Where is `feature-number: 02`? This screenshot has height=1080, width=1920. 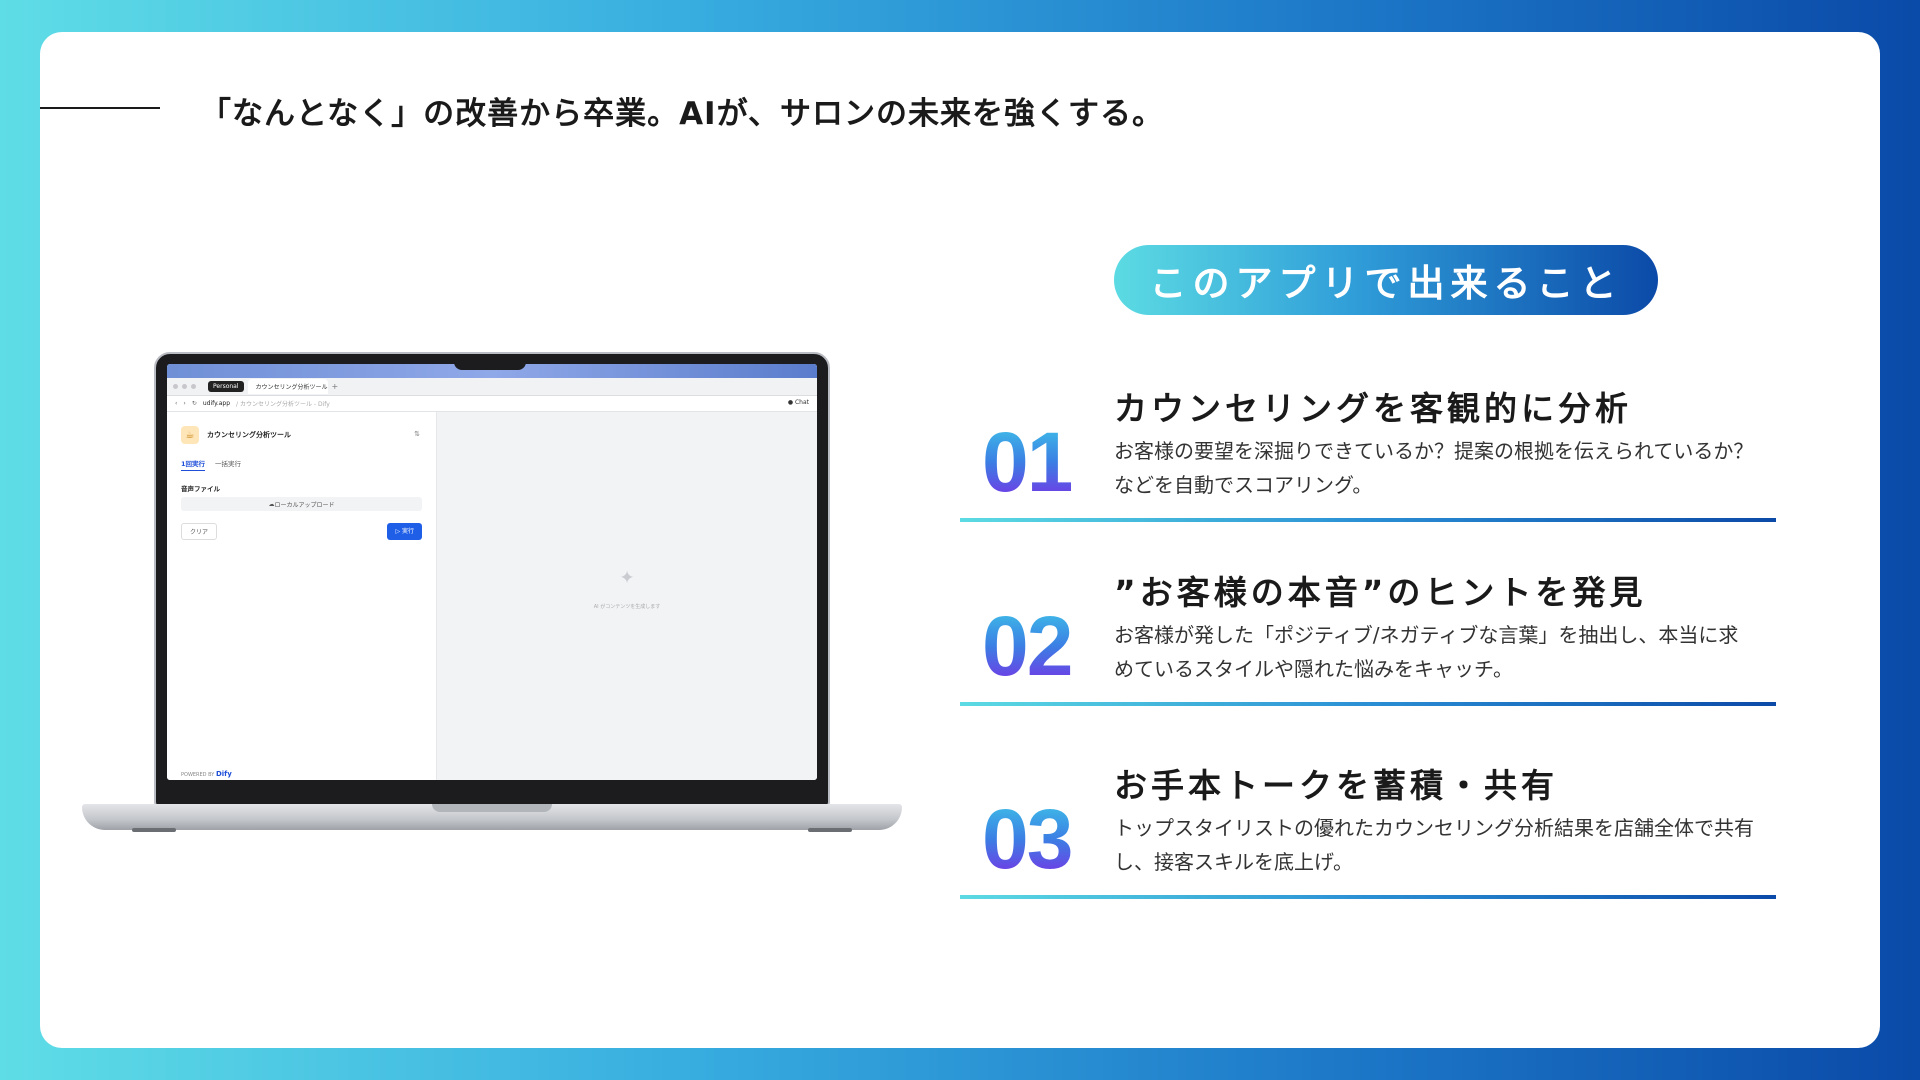
feature-number: 02 is located at coordinates (1027, 646).